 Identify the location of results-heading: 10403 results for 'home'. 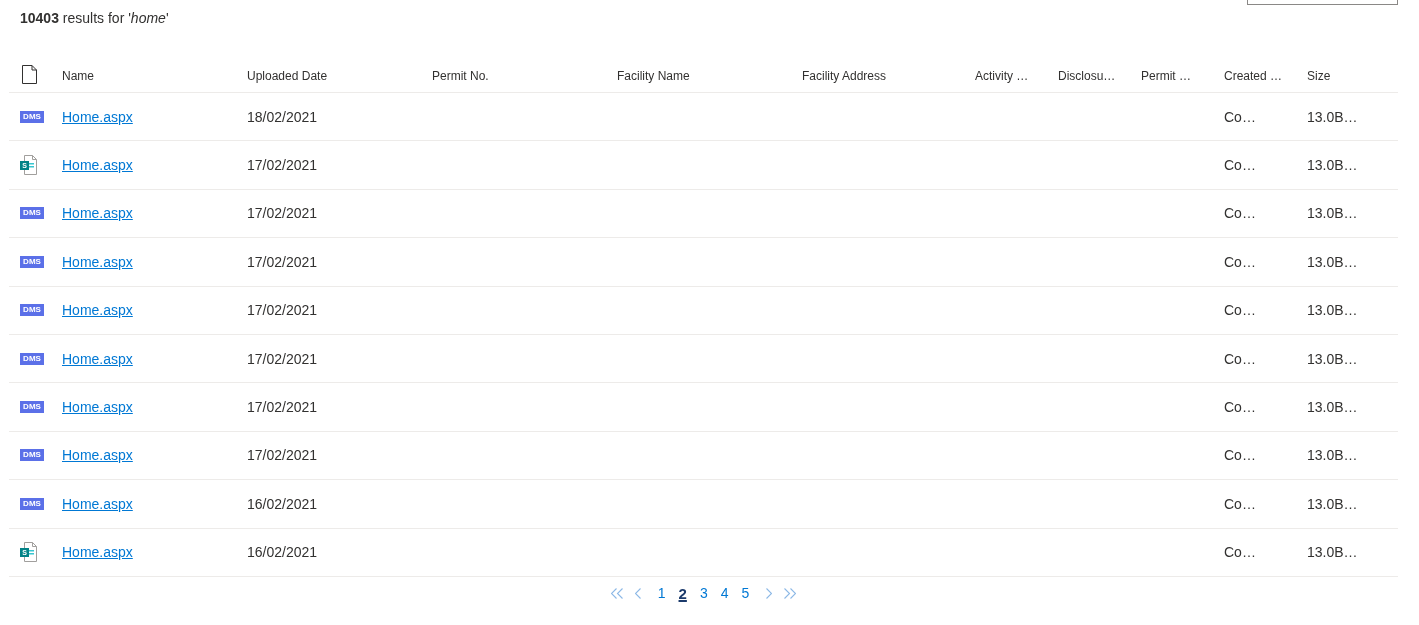
(94, 18).